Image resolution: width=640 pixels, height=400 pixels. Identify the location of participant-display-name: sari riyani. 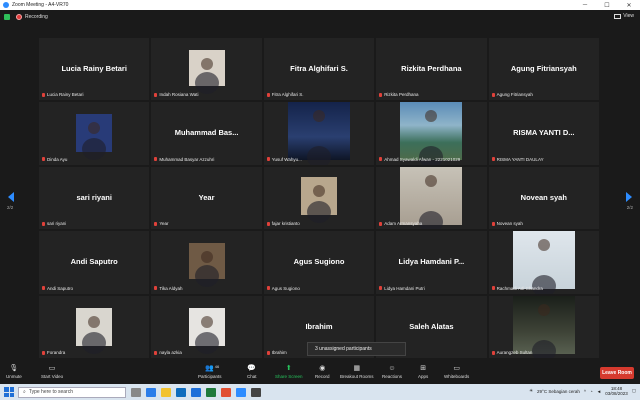
(94, 197).